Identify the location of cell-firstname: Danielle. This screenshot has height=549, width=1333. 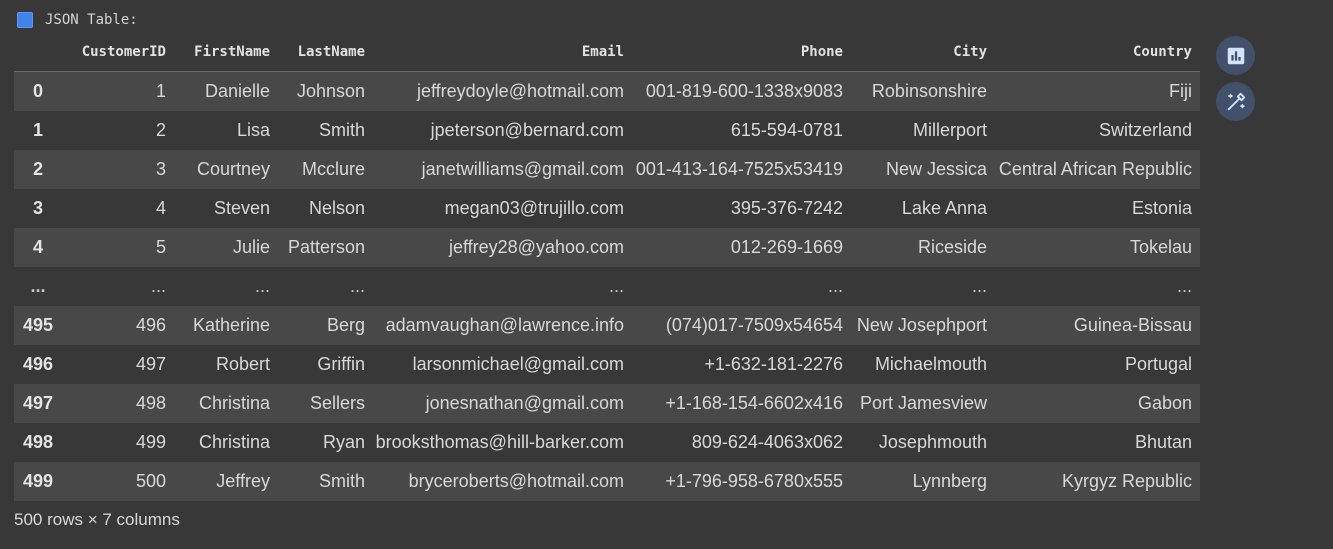
(237, 91).